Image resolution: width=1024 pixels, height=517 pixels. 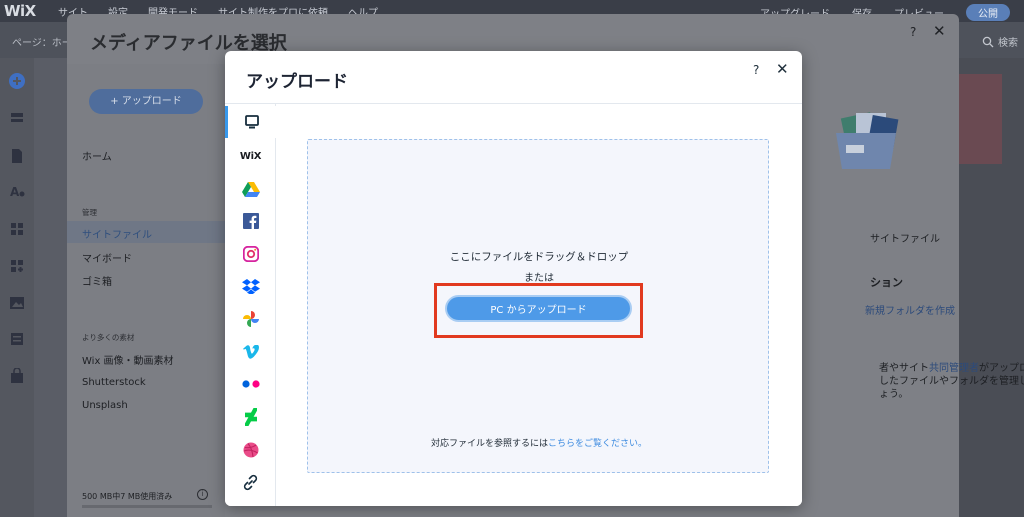 What do you see at coordinates (539, 257) in the screenshot?
I see `drop-instruction: ここにファイルをドラッグ＆ドロップ` at bounding box center [539, 257].